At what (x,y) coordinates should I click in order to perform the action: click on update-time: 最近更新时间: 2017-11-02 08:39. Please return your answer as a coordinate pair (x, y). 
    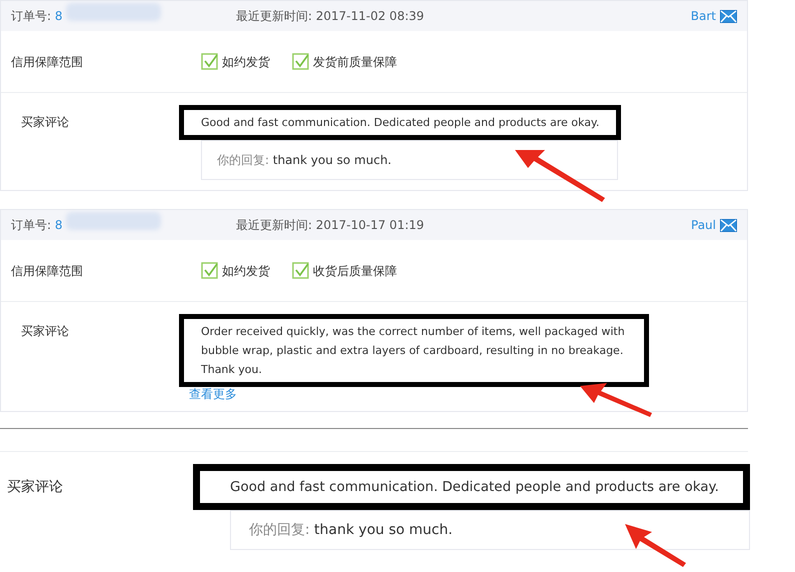
    Looking at the image, I should click on (330, 16).